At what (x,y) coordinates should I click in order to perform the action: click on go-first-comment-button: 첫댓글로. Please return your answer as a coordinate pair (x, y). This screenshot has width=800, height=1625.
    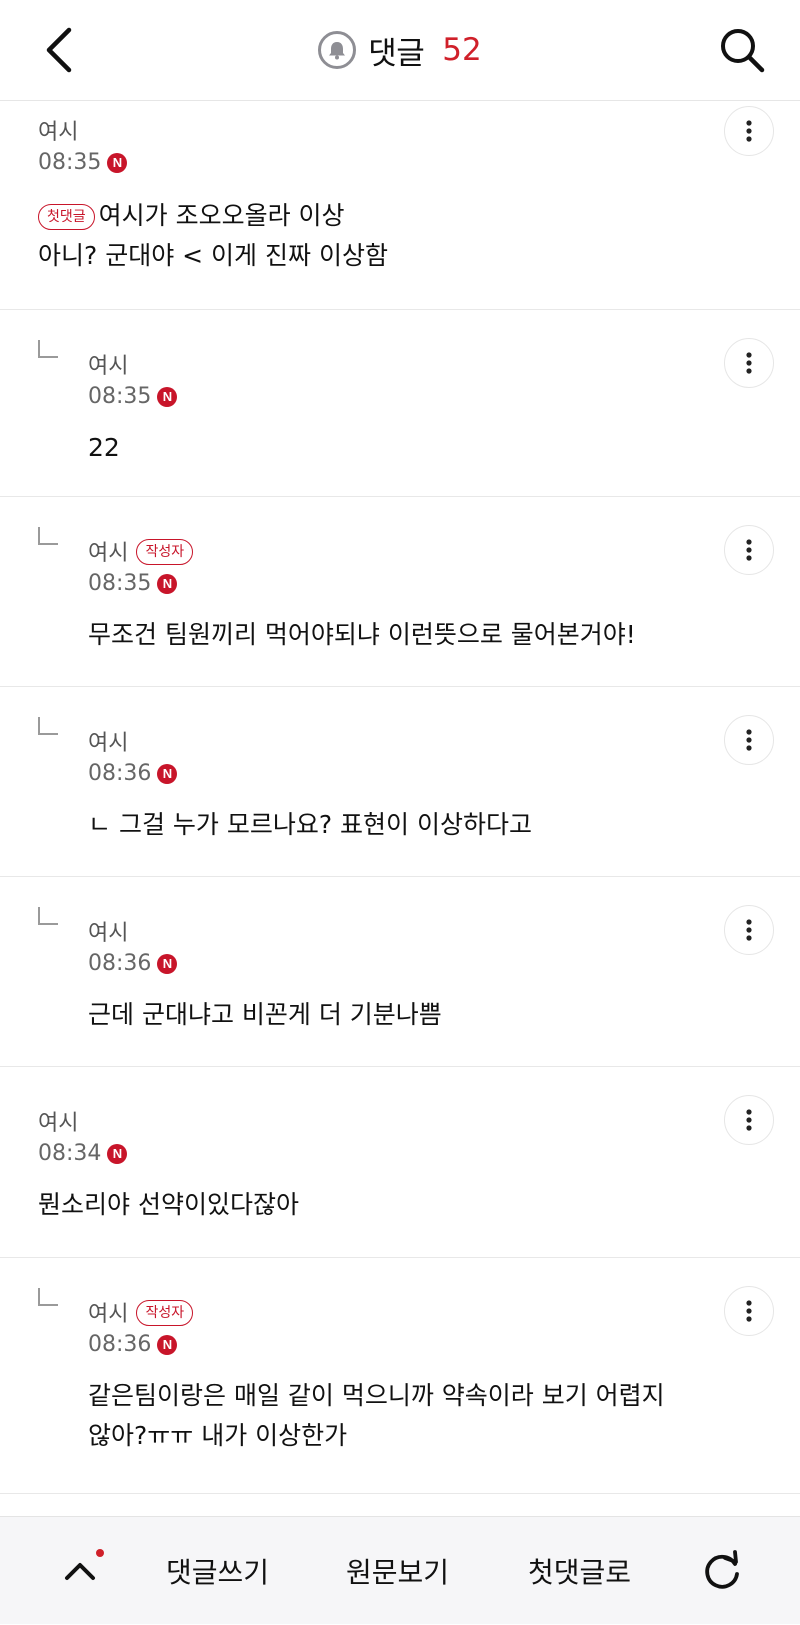
    Looking at the image, I should click on (579, 1571).